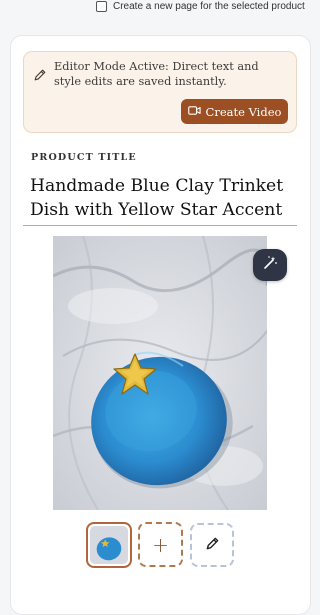 This screenshot has width=320, height=615. Describe the element at coordinates (160, 544) in the screenshot. I see `add-image-button: +` at that location.